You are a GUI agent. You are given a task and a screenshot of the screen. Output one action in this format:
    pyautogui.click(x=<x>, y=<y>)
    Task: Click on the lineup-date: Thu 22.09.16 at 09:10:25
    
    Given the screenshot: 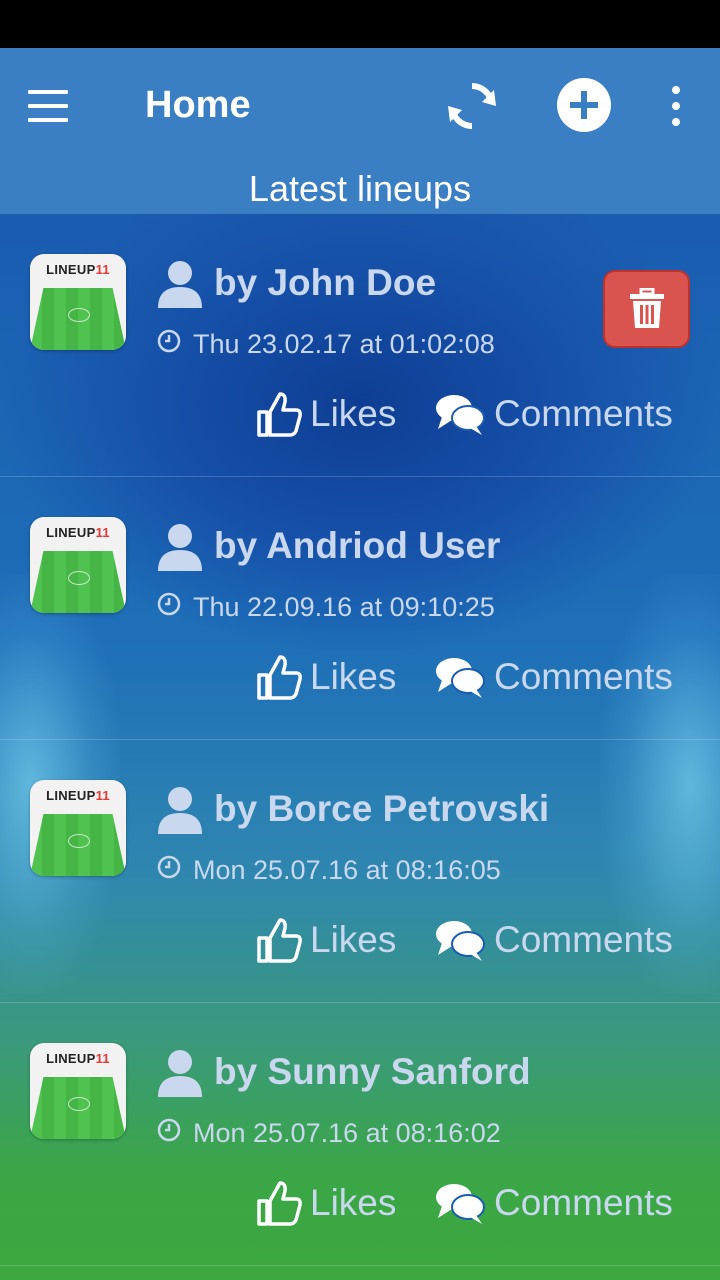 What is the action you would take?
    pyautogui.click(x=344, y=607)
    